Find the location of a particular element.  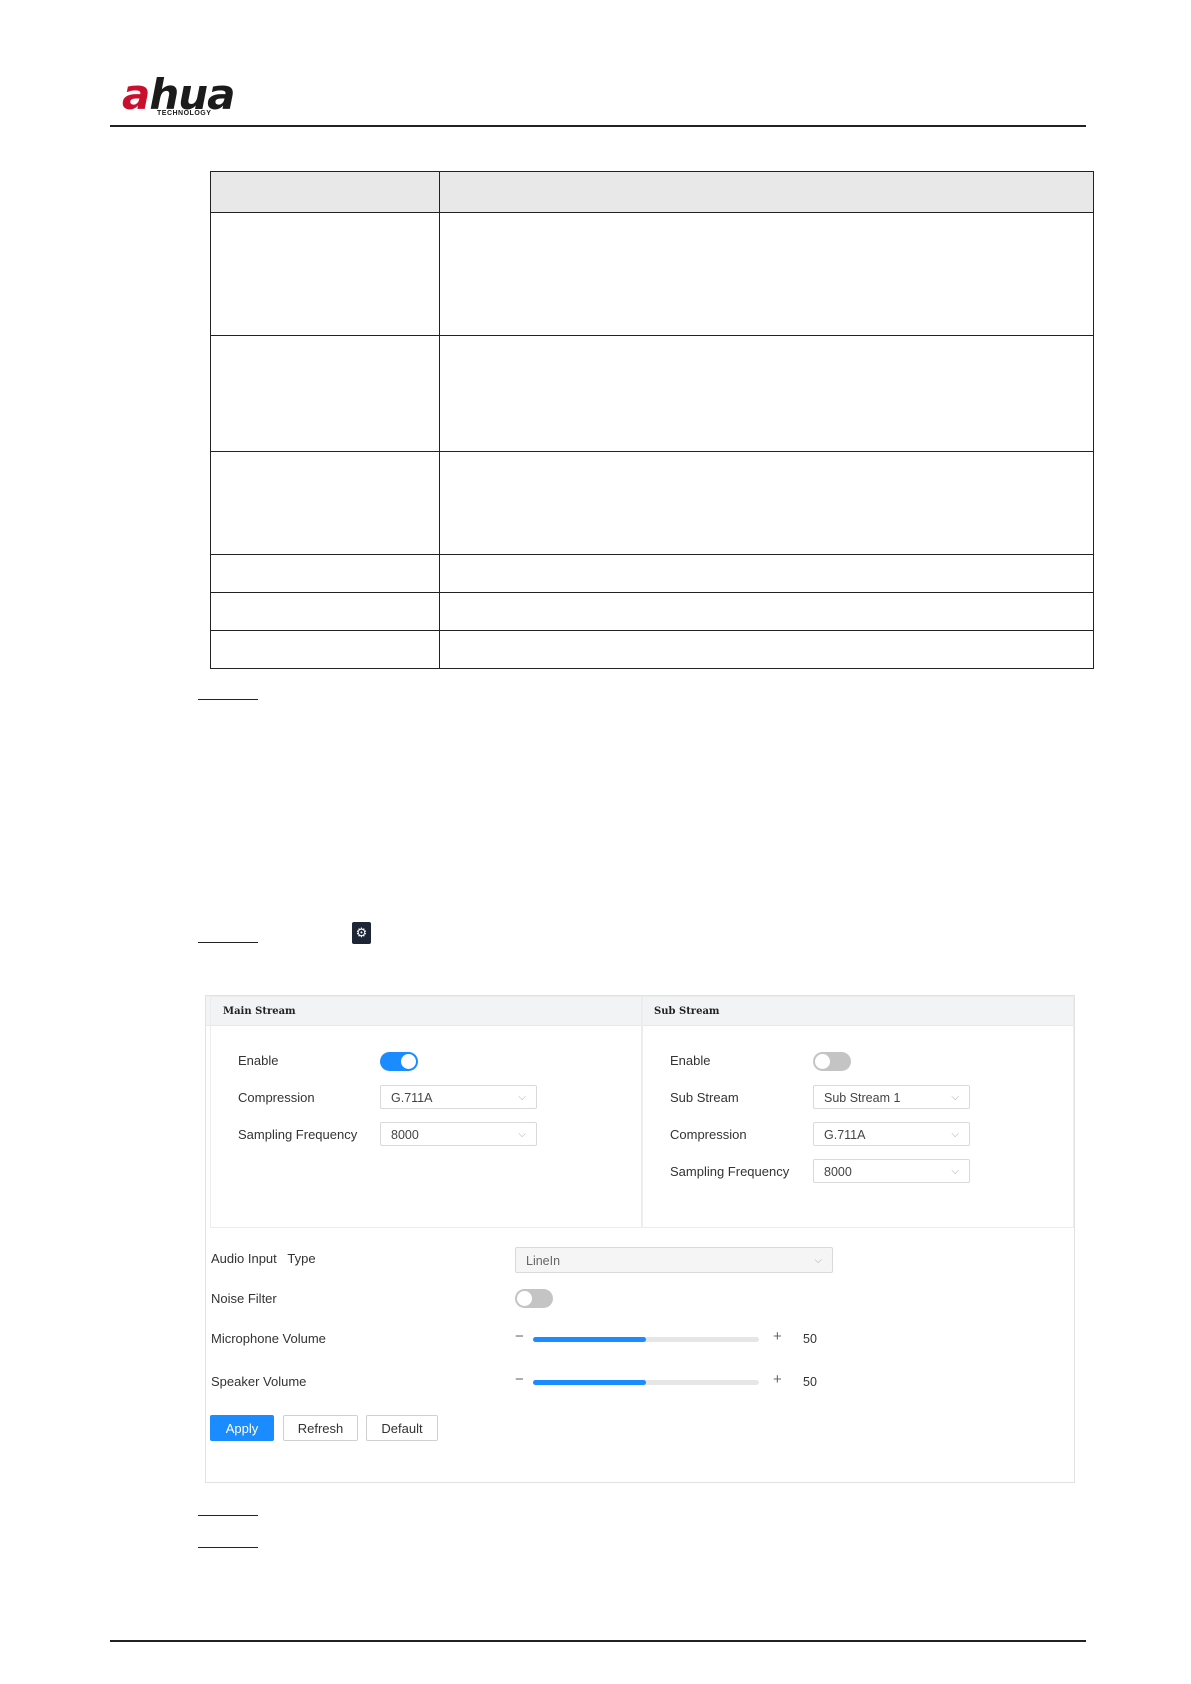

sub-compression-select: G.711A ⌵ is located at coordinates (891, 1134).